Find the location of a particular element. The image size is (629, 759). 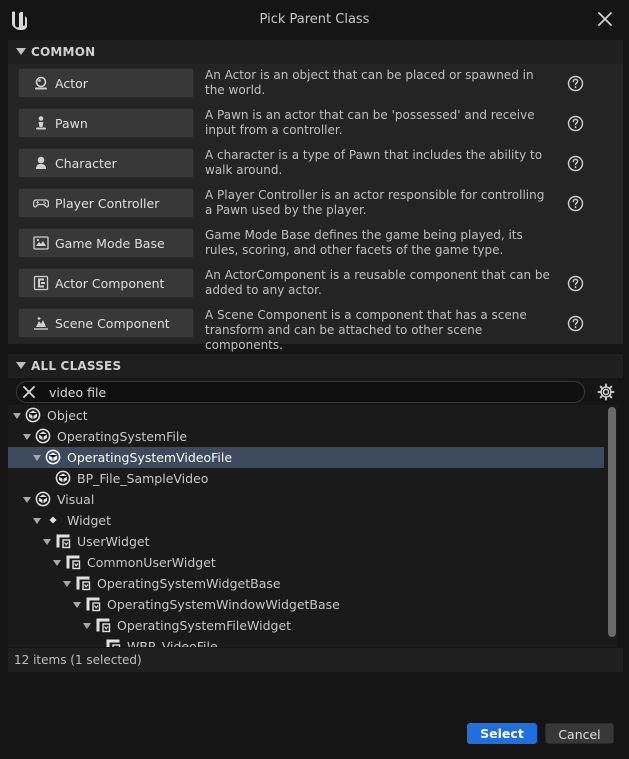

tree-item-label: OperatingSystemVideoFile is located at coordinates (150, 457).